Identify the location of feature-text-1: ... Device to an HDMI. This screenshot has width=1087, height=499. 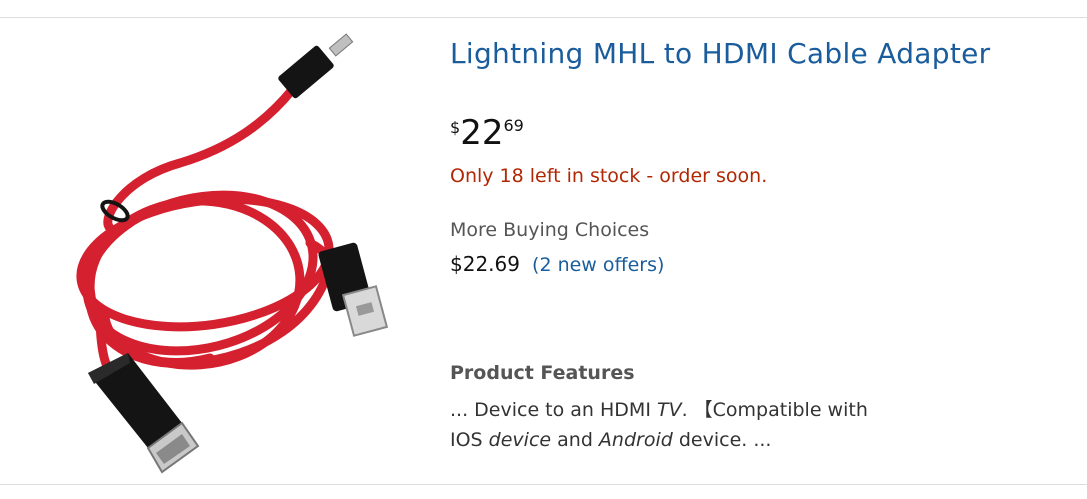
(553, 410).